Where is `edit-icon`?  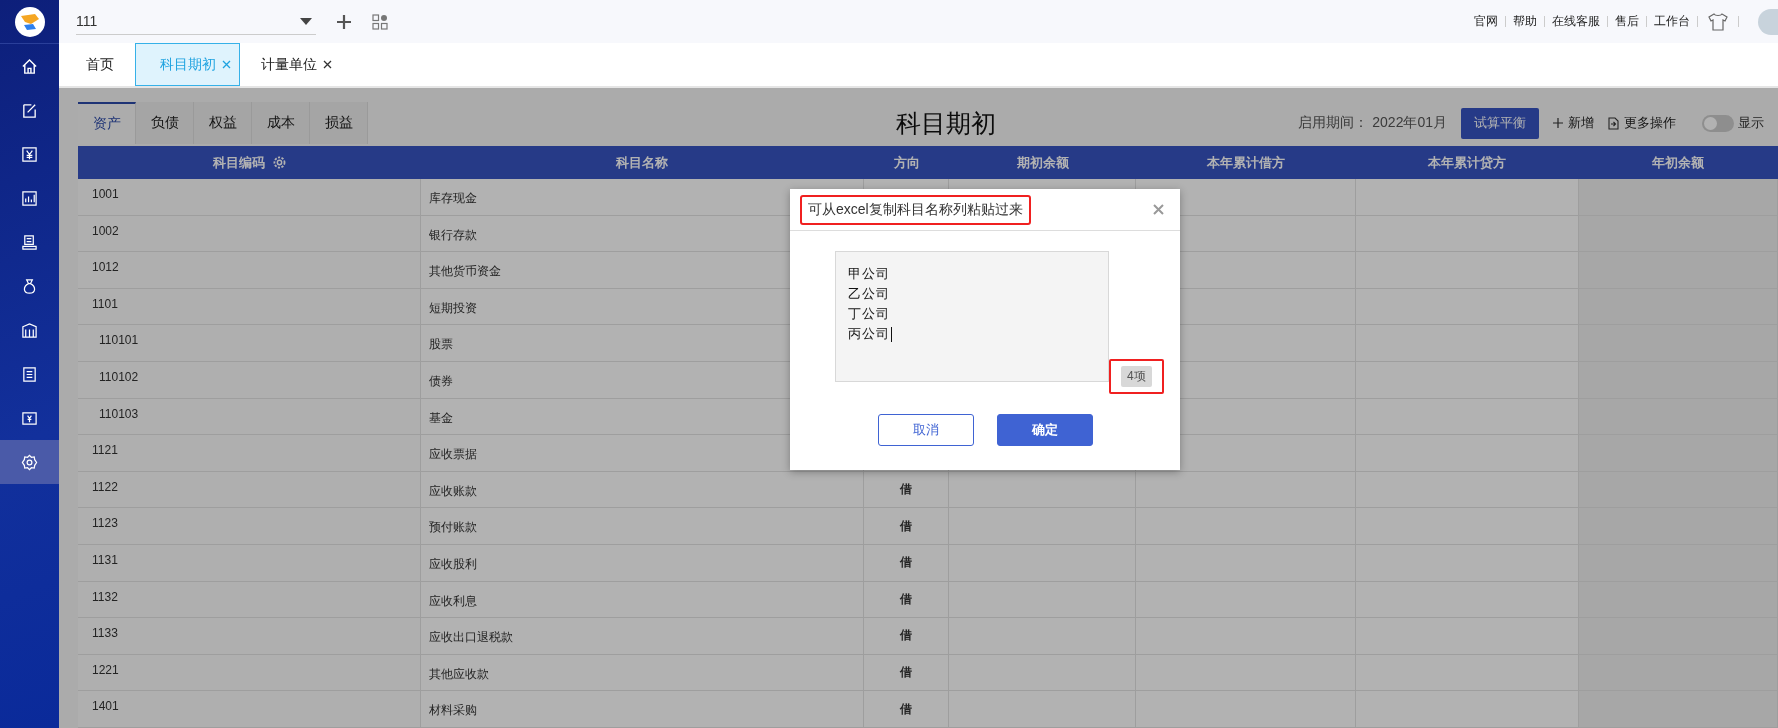 edit-icon is located at coordinates (29, 110).